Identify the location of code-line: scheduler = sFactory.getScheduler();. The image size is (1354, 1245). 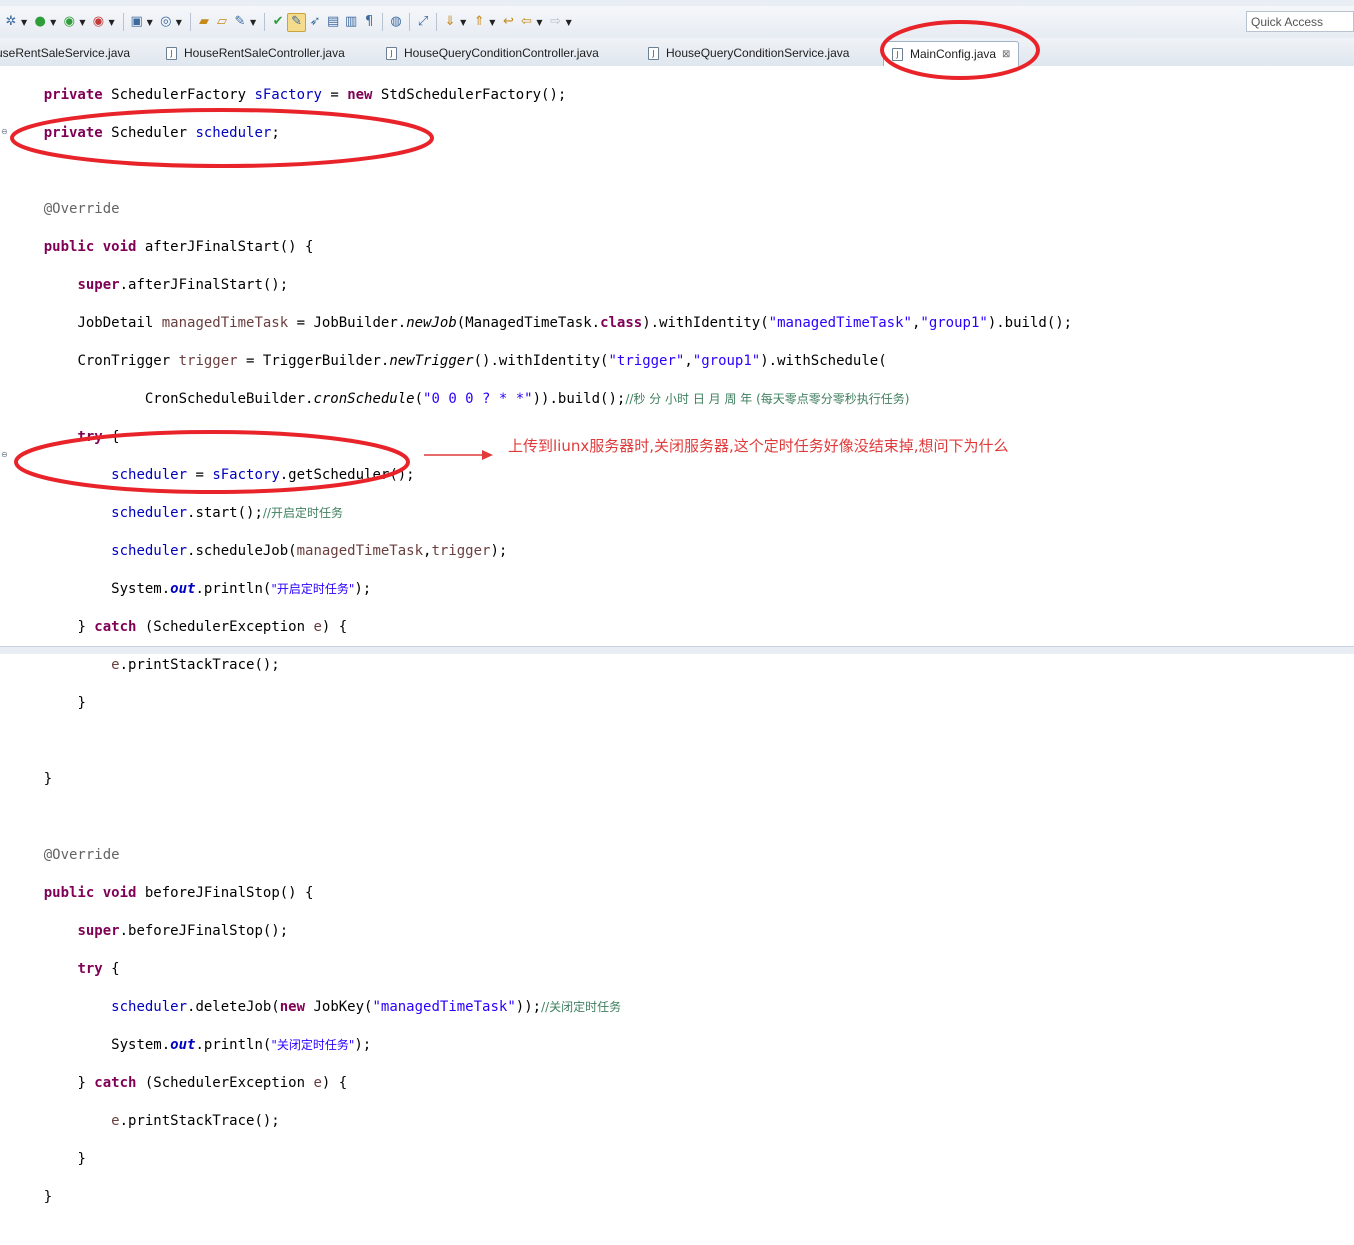
(263, 475).